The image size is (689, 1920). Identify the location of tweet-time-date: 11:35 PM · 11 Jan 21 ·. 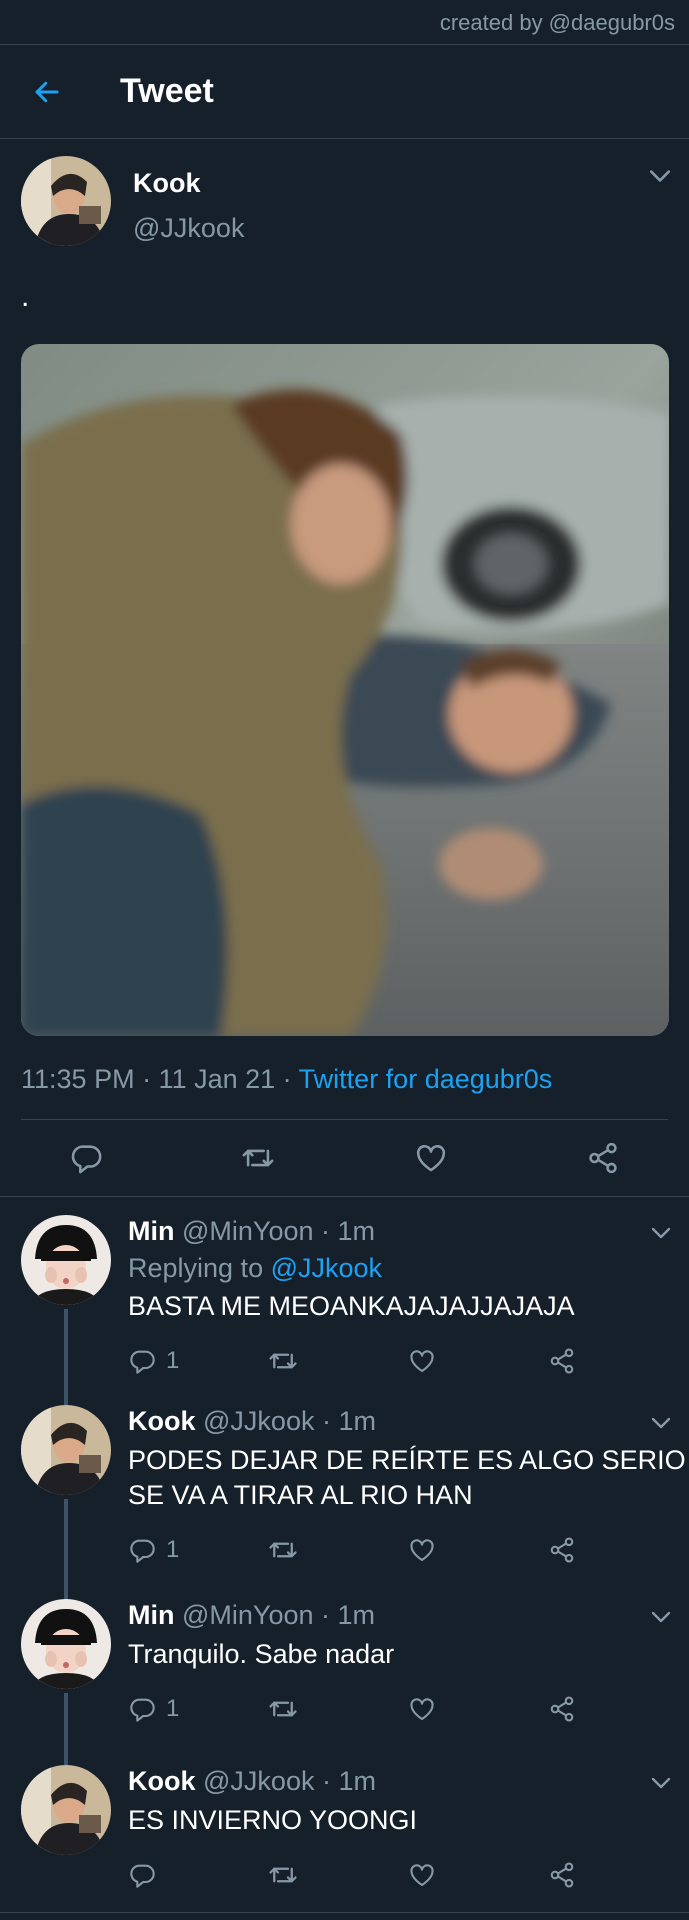
(160, 1079).